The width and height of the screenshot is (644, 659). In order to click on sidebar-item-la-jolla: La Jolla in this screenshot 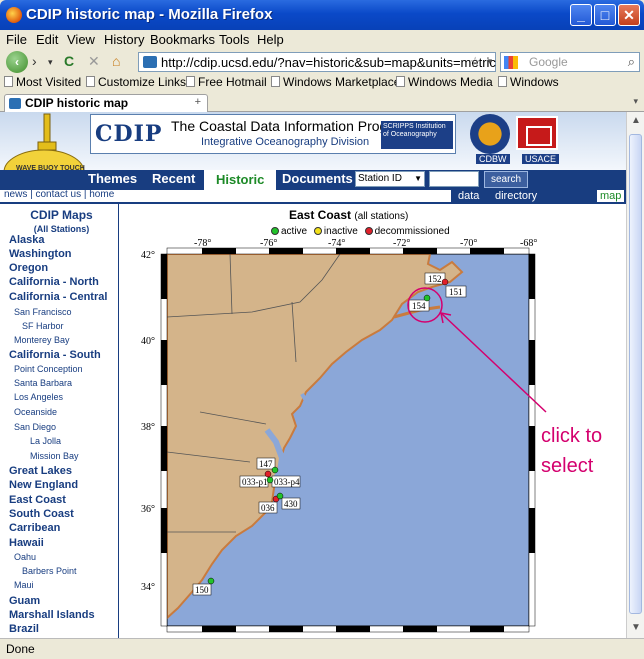, I will do `click(45, 441)`.